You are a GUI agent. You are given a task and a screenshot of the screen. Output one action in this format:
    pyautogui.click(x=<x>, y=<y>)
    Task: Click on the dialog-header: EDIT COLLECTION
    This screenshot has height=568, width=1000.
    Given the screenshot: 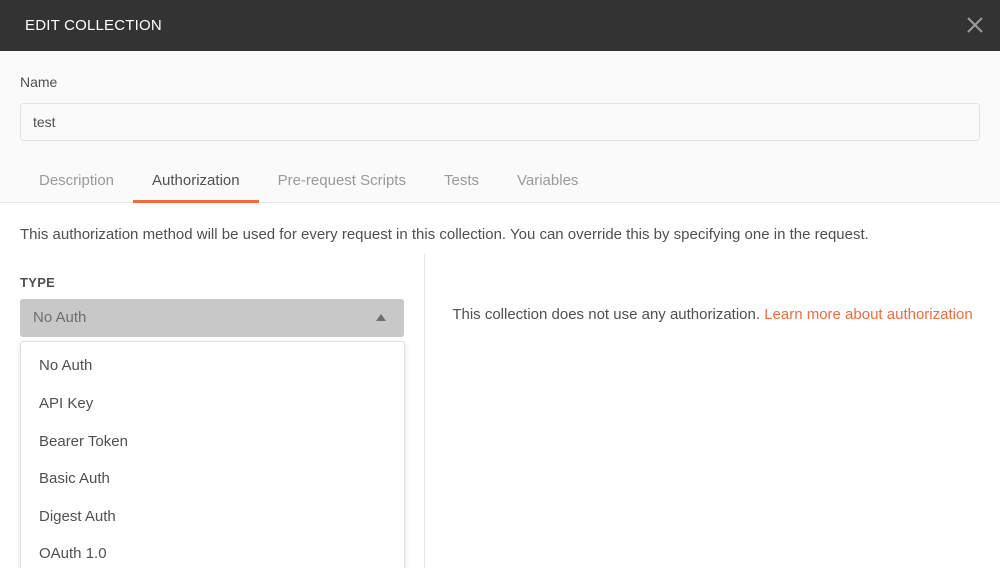 What is the action you would take?
    pyautogui.click(x=500, y=25)
    